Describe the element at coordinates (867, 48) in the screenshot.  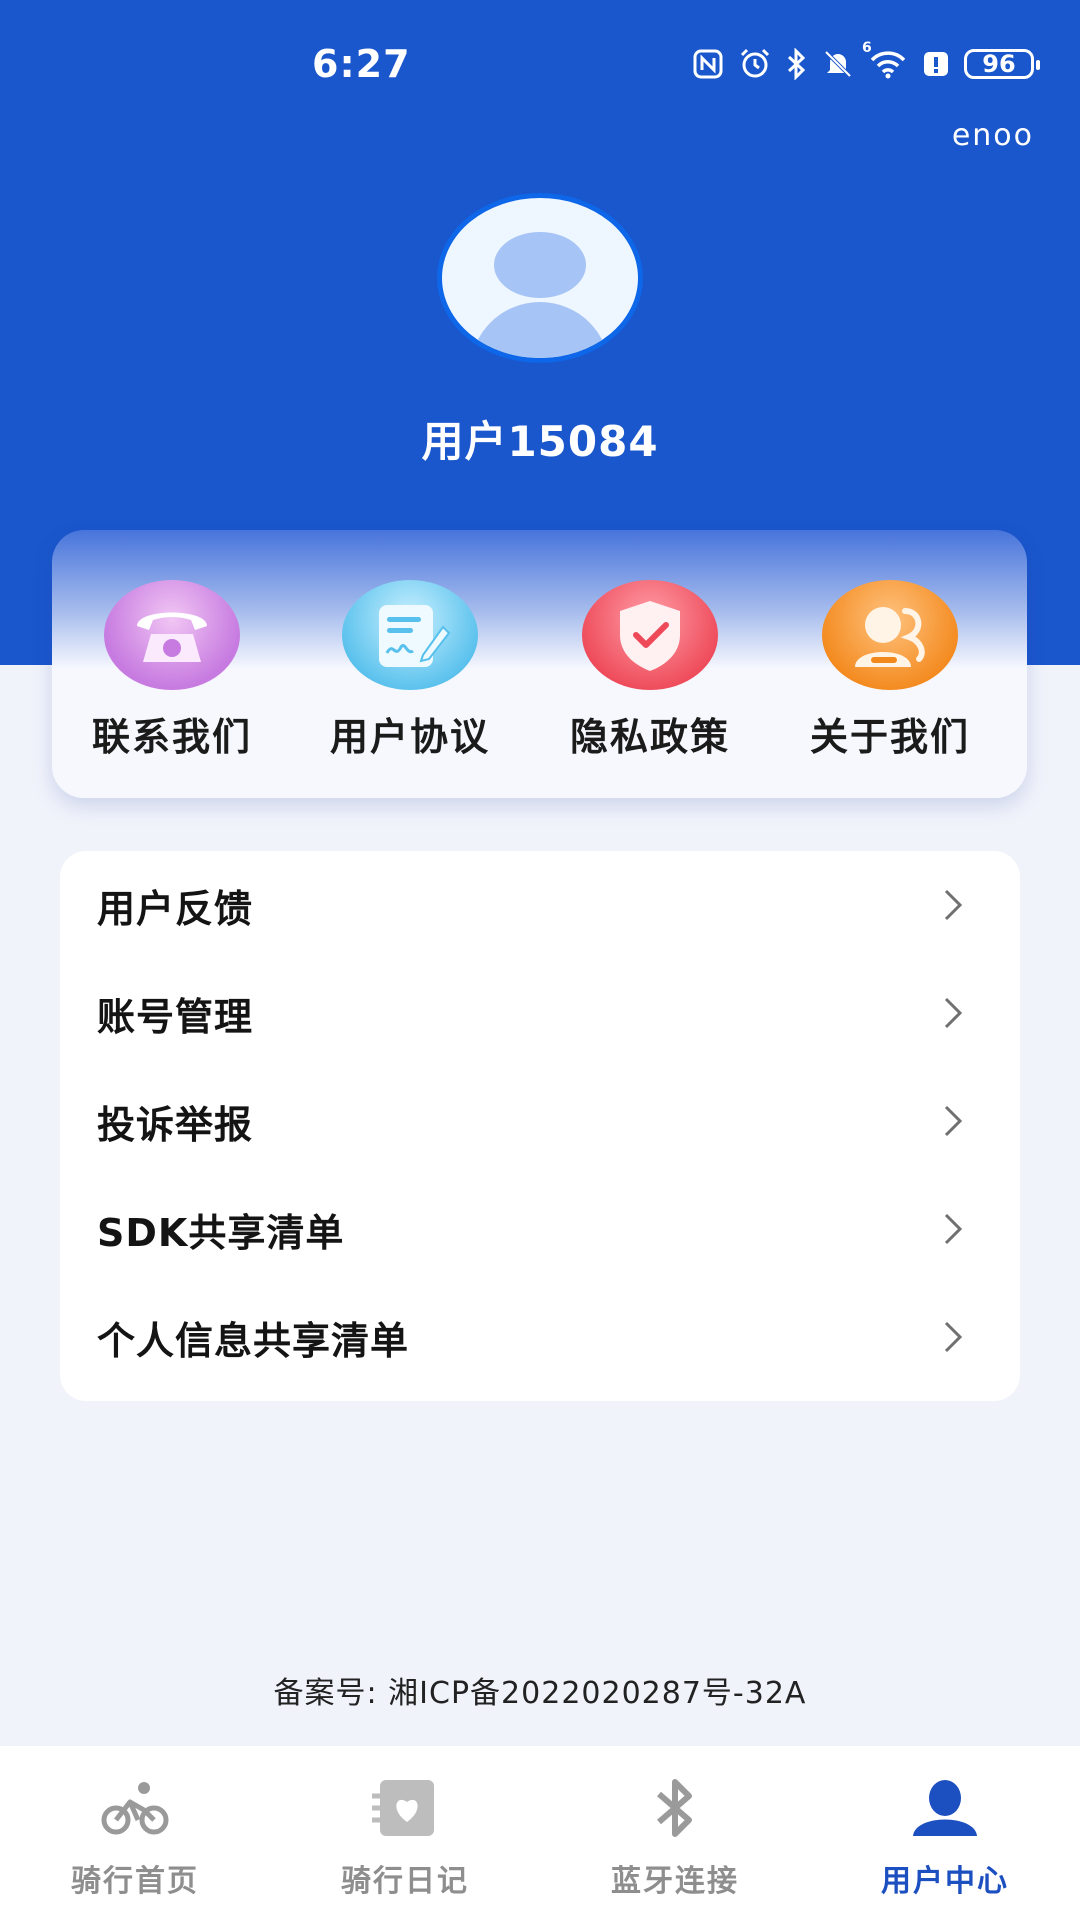
I see `network-badge: 6` at that location.